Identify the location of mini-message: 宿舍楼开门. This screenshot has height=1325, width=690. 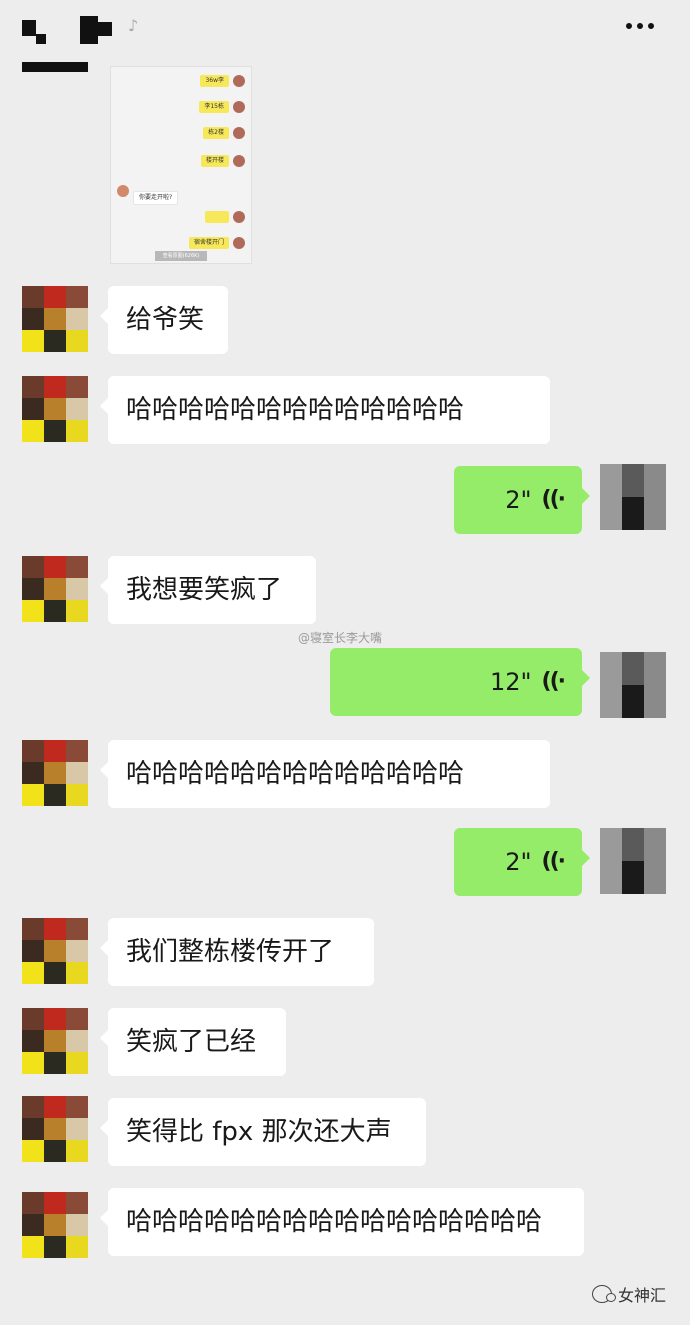
(216, 243).